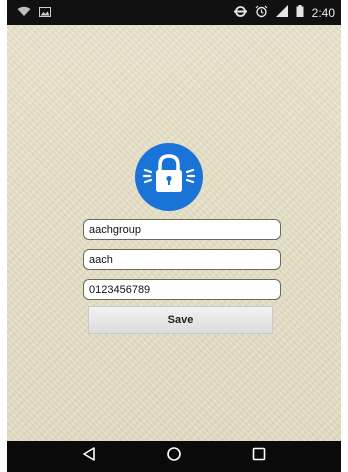 The height and width of the screenshot is (472, 348). Describe the element at coordinates (45, 13) in the screenshot. I see `image-icon` at that location.